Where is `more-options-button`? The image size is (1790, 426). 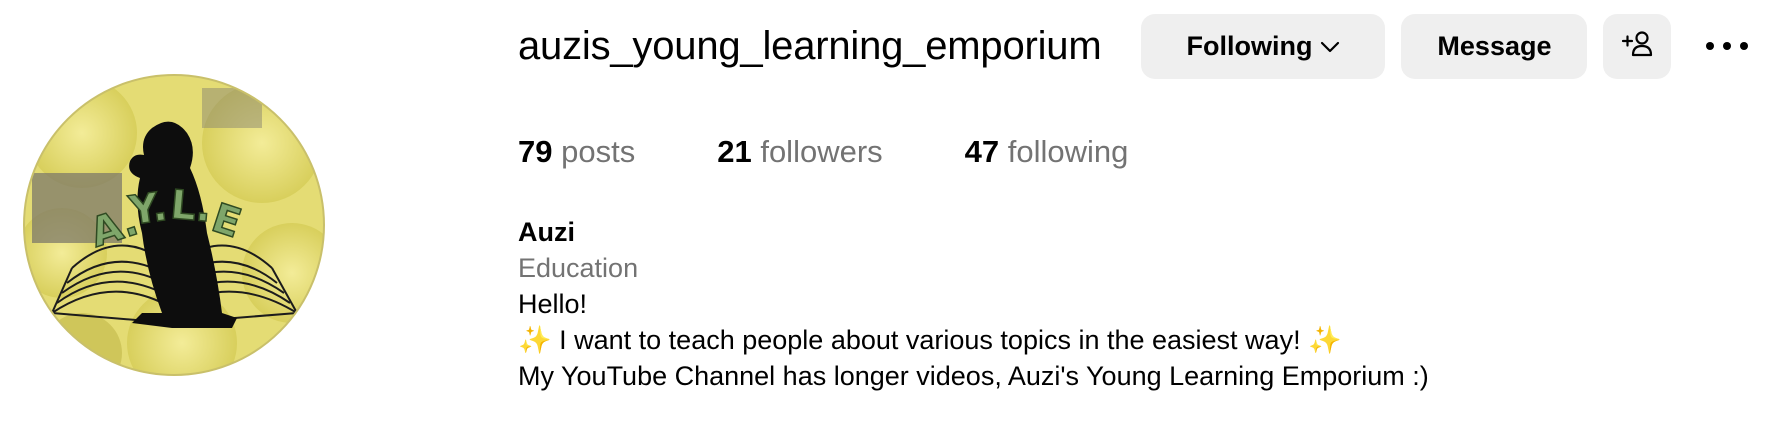
more-options-button is located at coordinates (1727, 46).